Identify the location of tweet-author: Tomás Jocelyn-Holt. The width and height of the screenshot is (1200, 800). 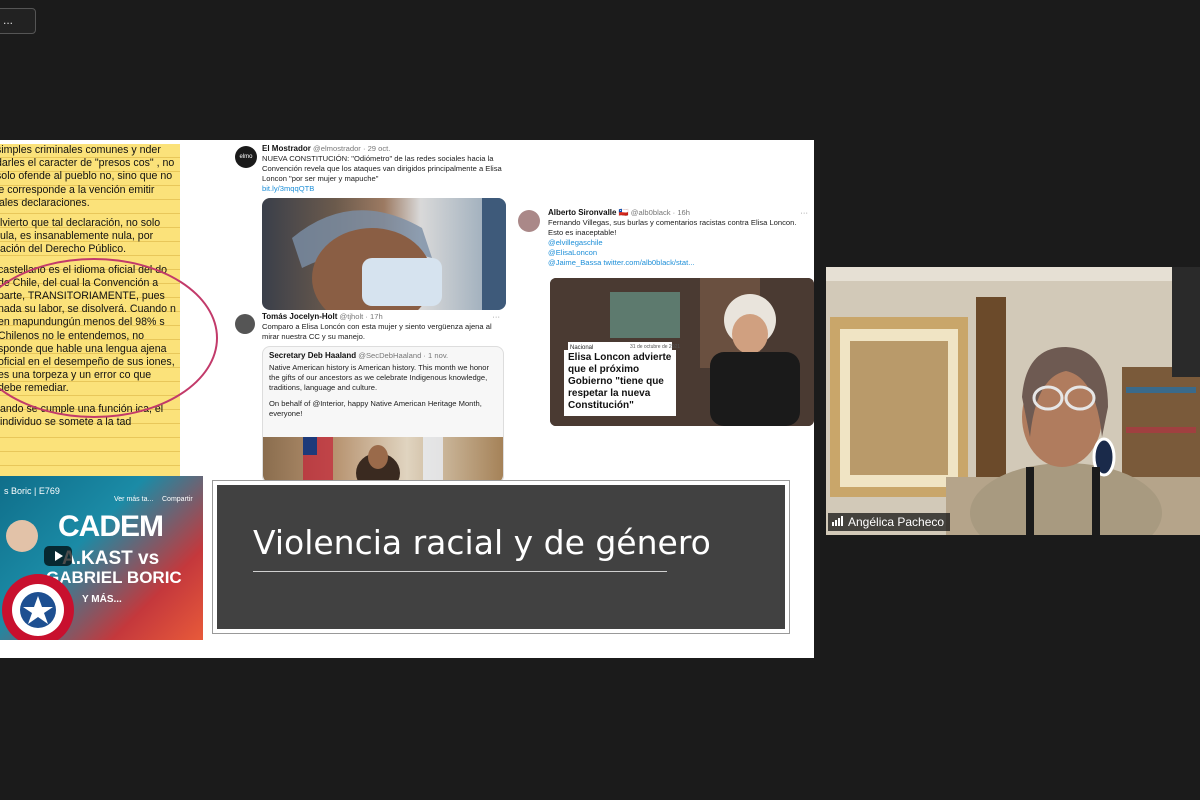
(300, 316).